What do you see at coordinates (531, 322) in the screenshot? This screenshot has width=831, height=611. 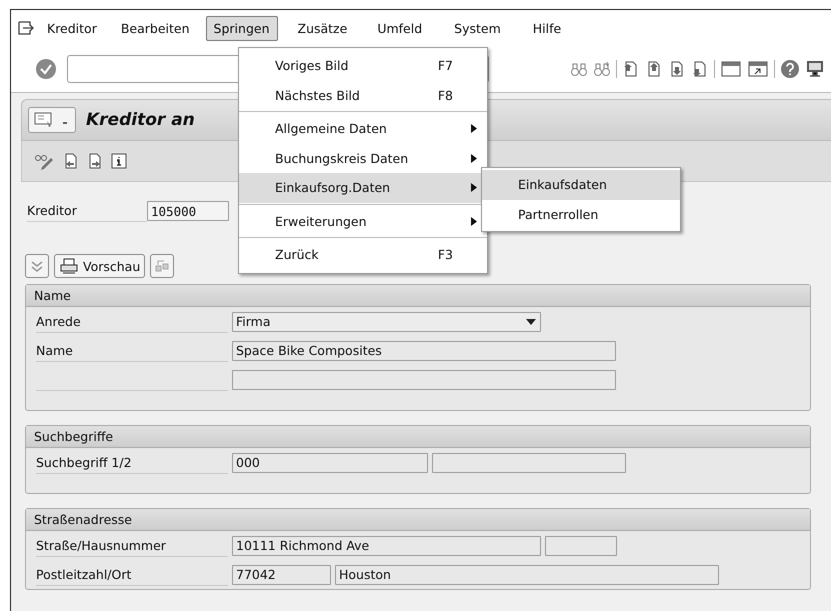 I see `caret-down-icon` at bounding box center [531, 322].